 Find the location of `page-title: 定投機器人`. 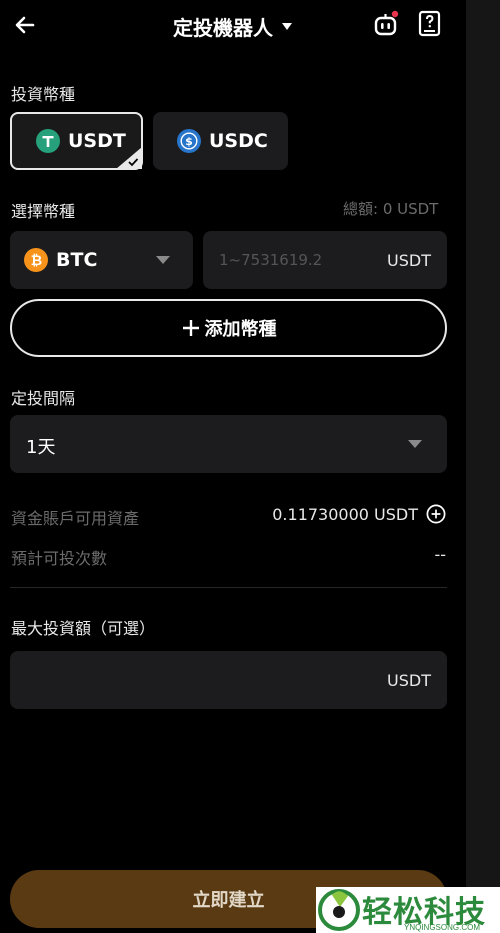

page-title: 定投機器人 is located at coordinates (223, 26).